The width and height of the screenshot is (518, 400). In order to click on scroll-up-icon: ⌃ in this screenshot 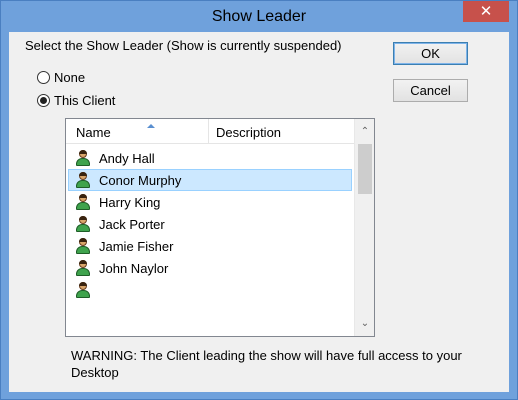, I will do `click(364, 131)`.